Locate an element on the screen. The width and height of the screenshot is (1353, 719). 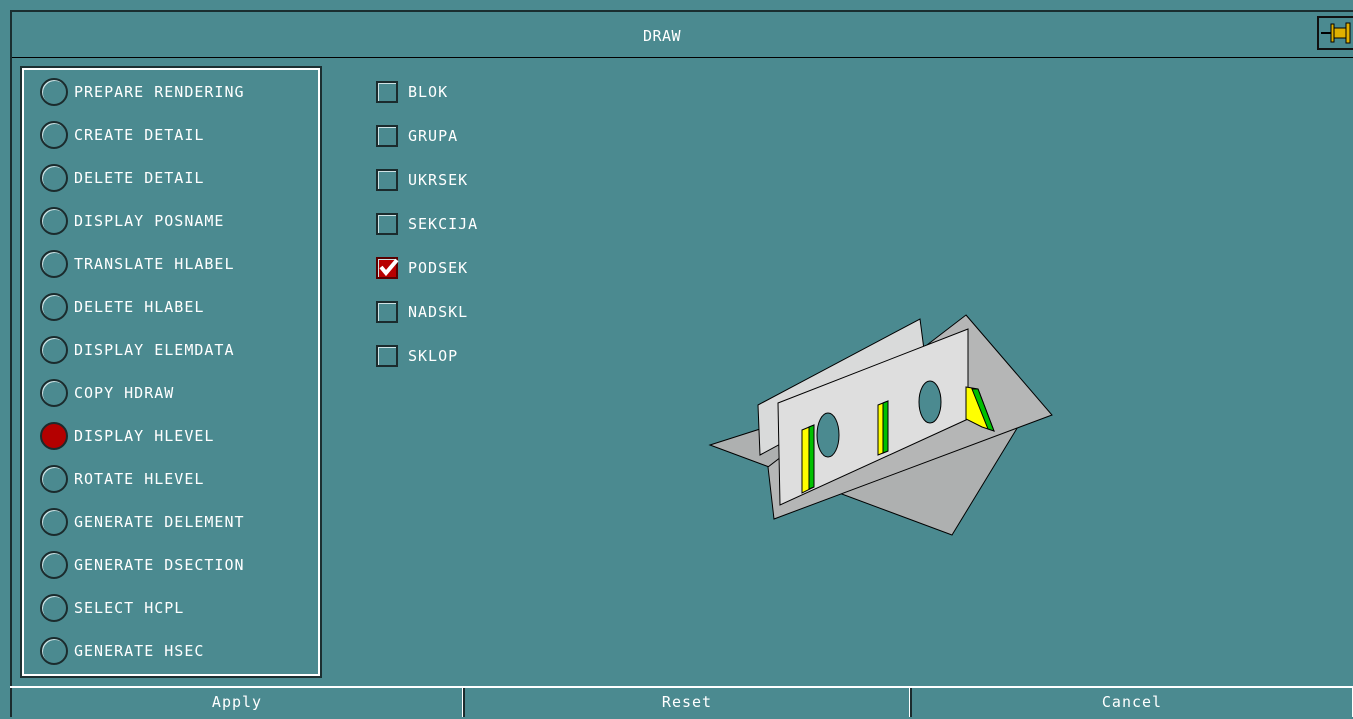
radio-label: DELETE HLABEL is located at coordinates (139, 307).